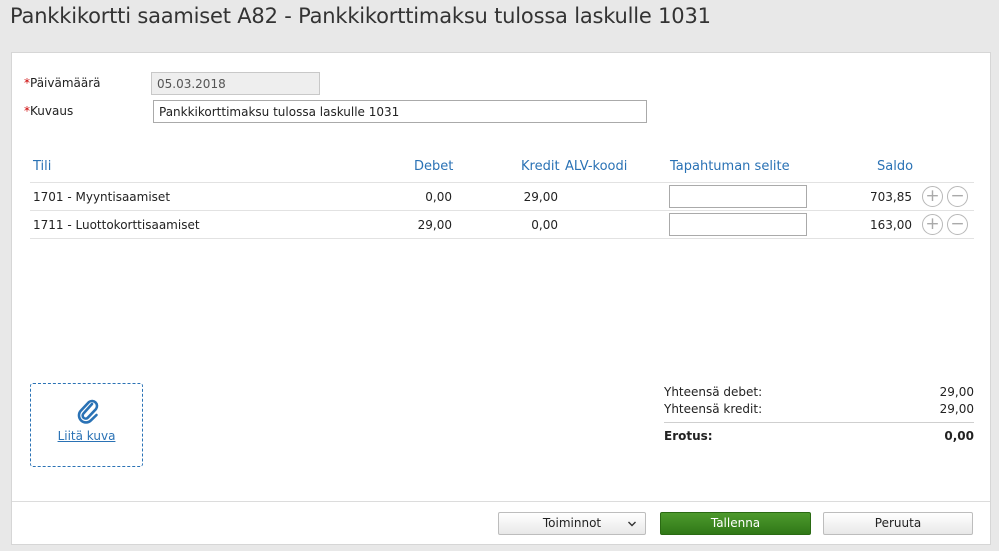 This screenshot has width=999, height=551. I want to click on account-cell: 1701 - Myyntisaamiset, so click(101, 197).